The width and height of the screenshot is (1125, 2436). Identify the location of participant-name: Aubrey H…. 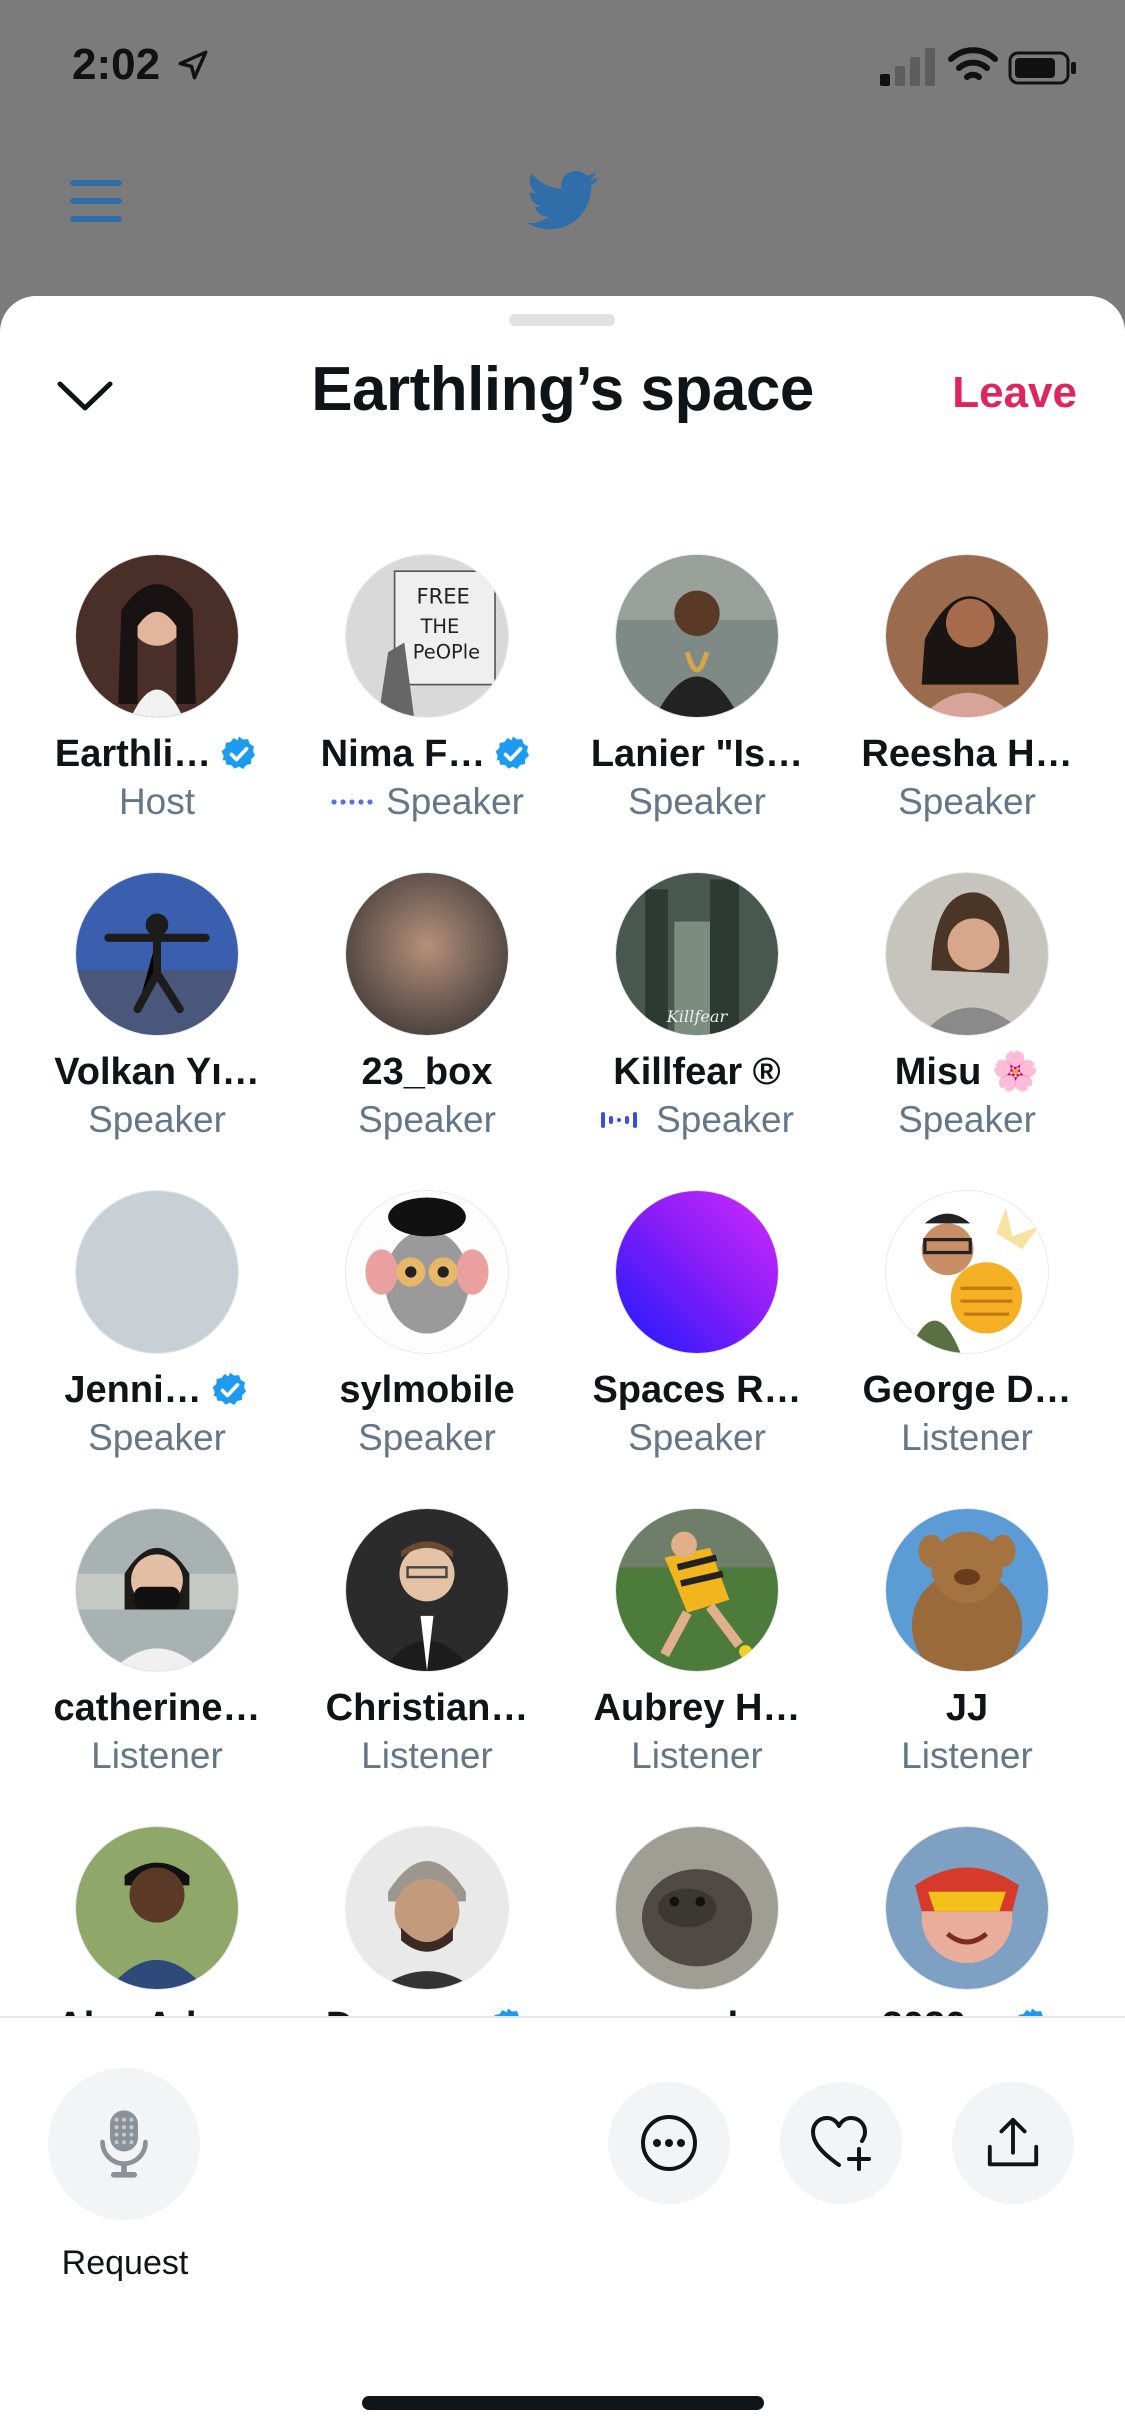
(697, 1707).